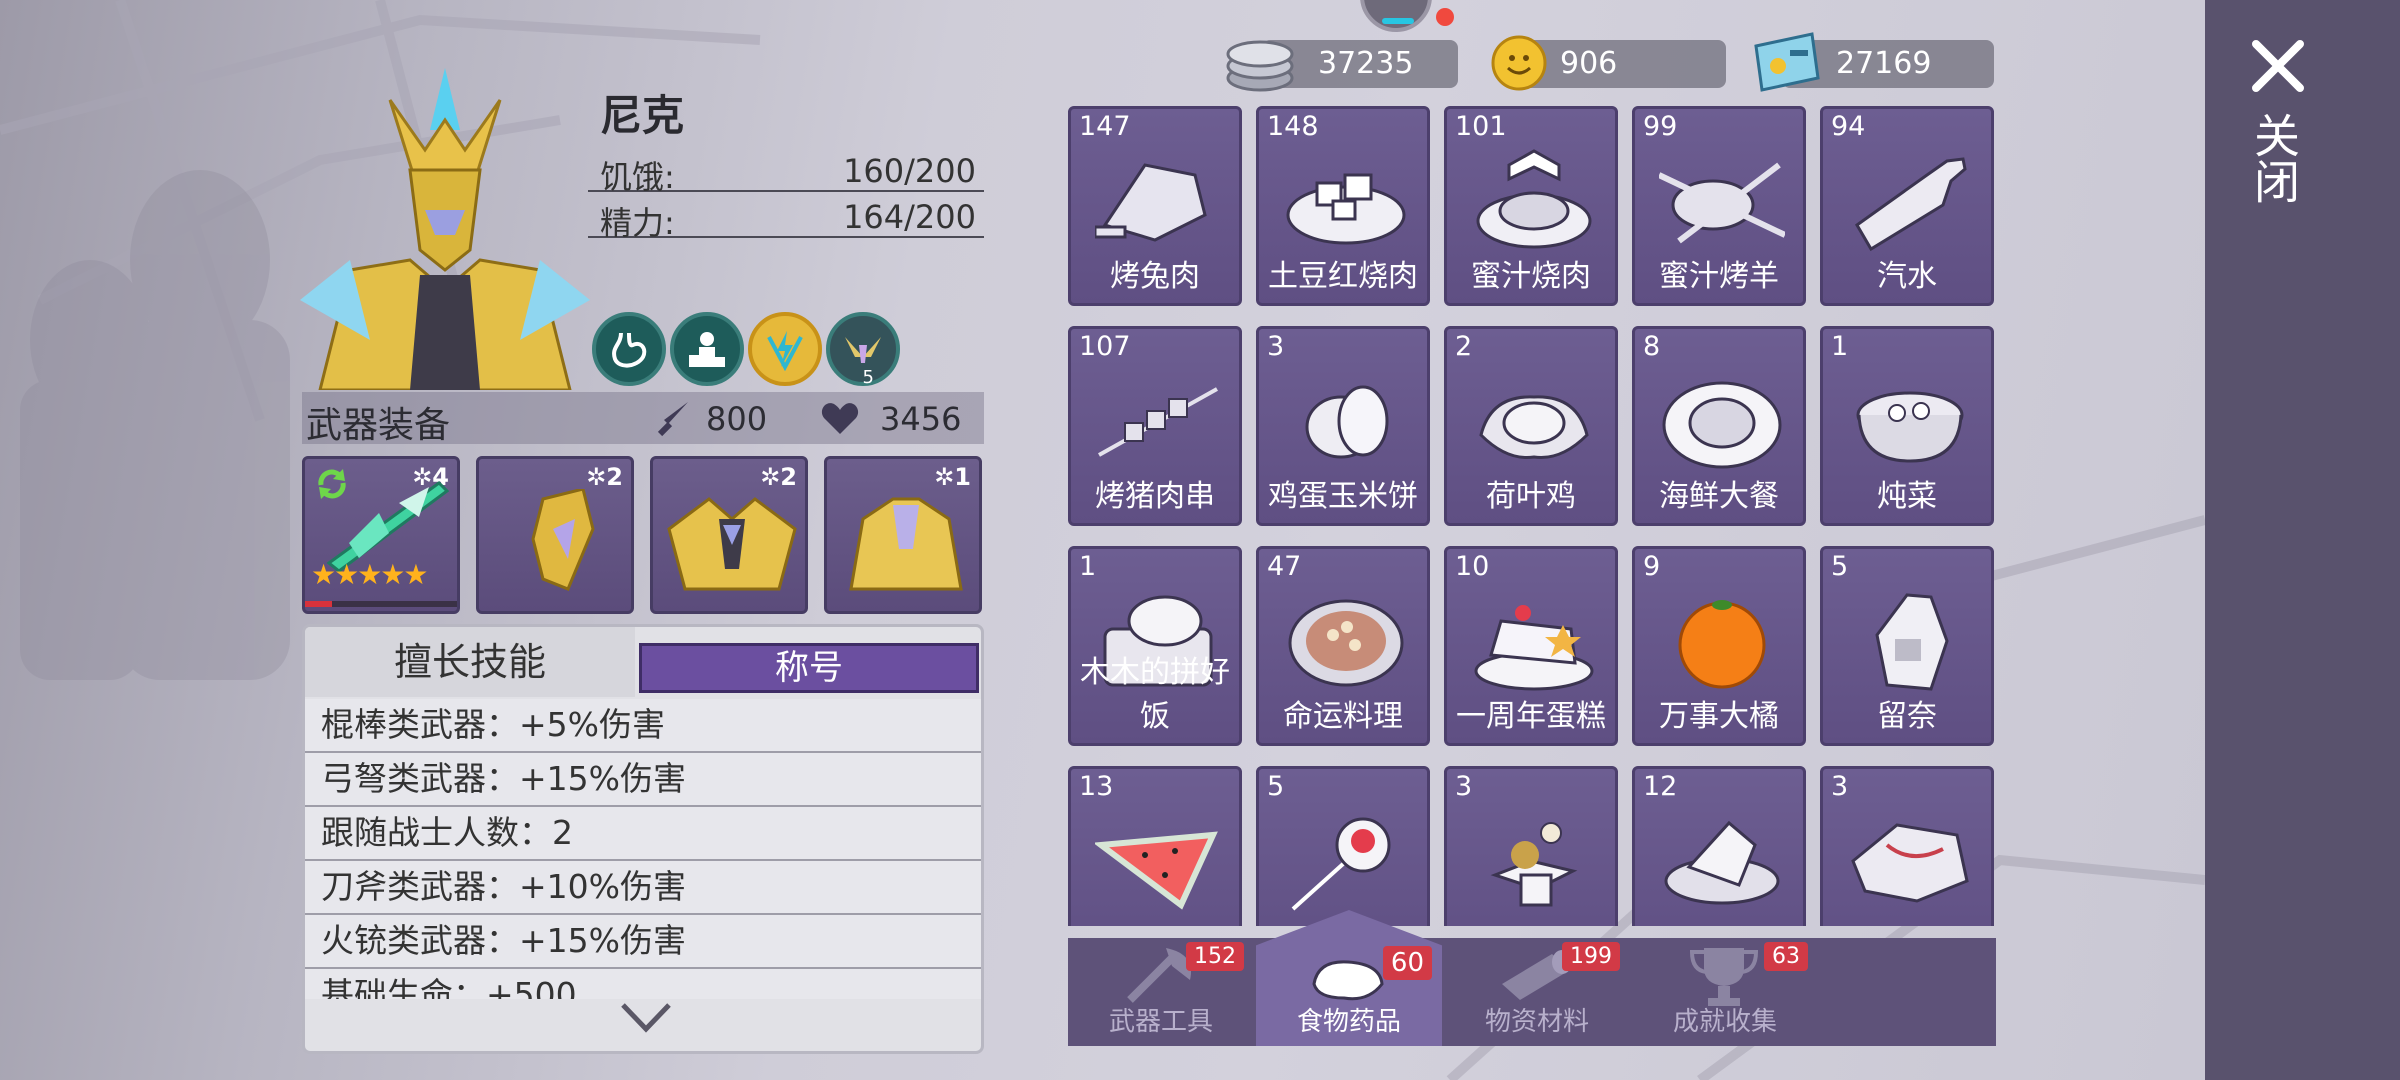  What do you see at coordinates (1155, 276) in the screenshot?
I see `item-name: 烤兔肉` at bounding box center [1155, 276].